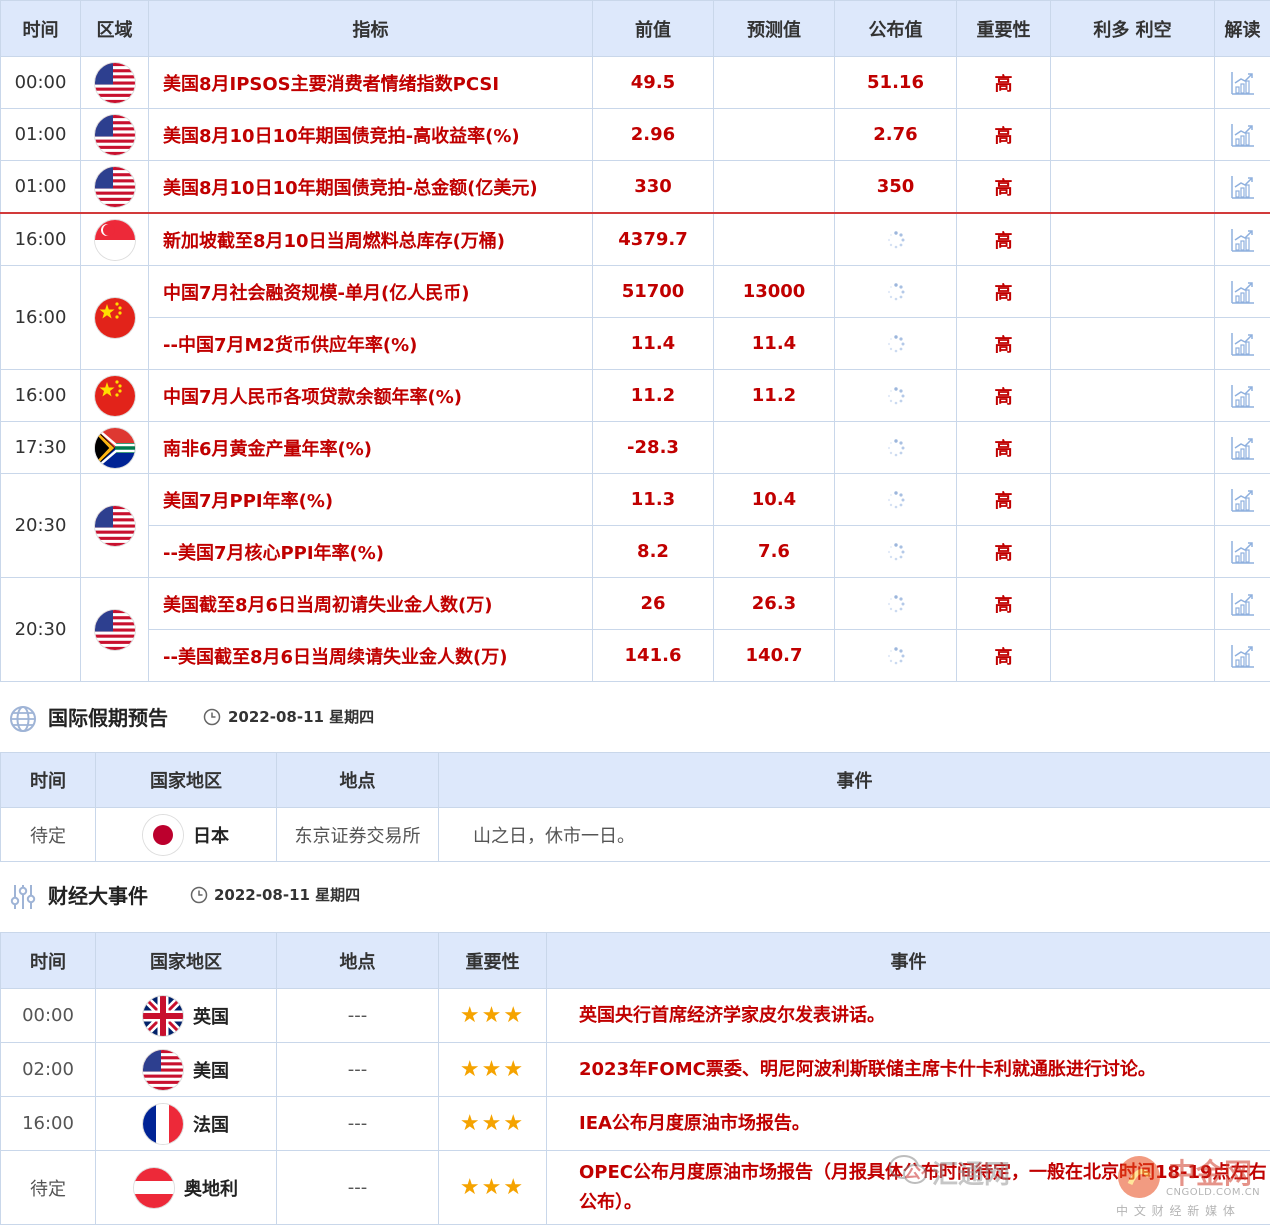 The width and height of the screenshot is (1270, 1227). What do you see at coordinates (186, 1069) in the screenshot?
I see `event-country-cell: 美国` at bounding box center [186, 1069].